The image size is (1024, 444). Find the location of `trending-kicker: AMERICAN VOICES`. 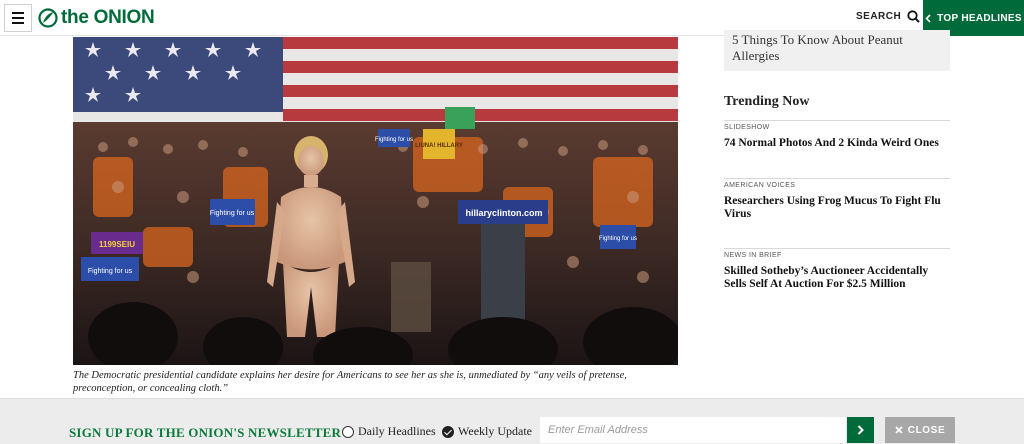

trending-kicker: AMERICAN VOICES is located at coordinates (760, 185).